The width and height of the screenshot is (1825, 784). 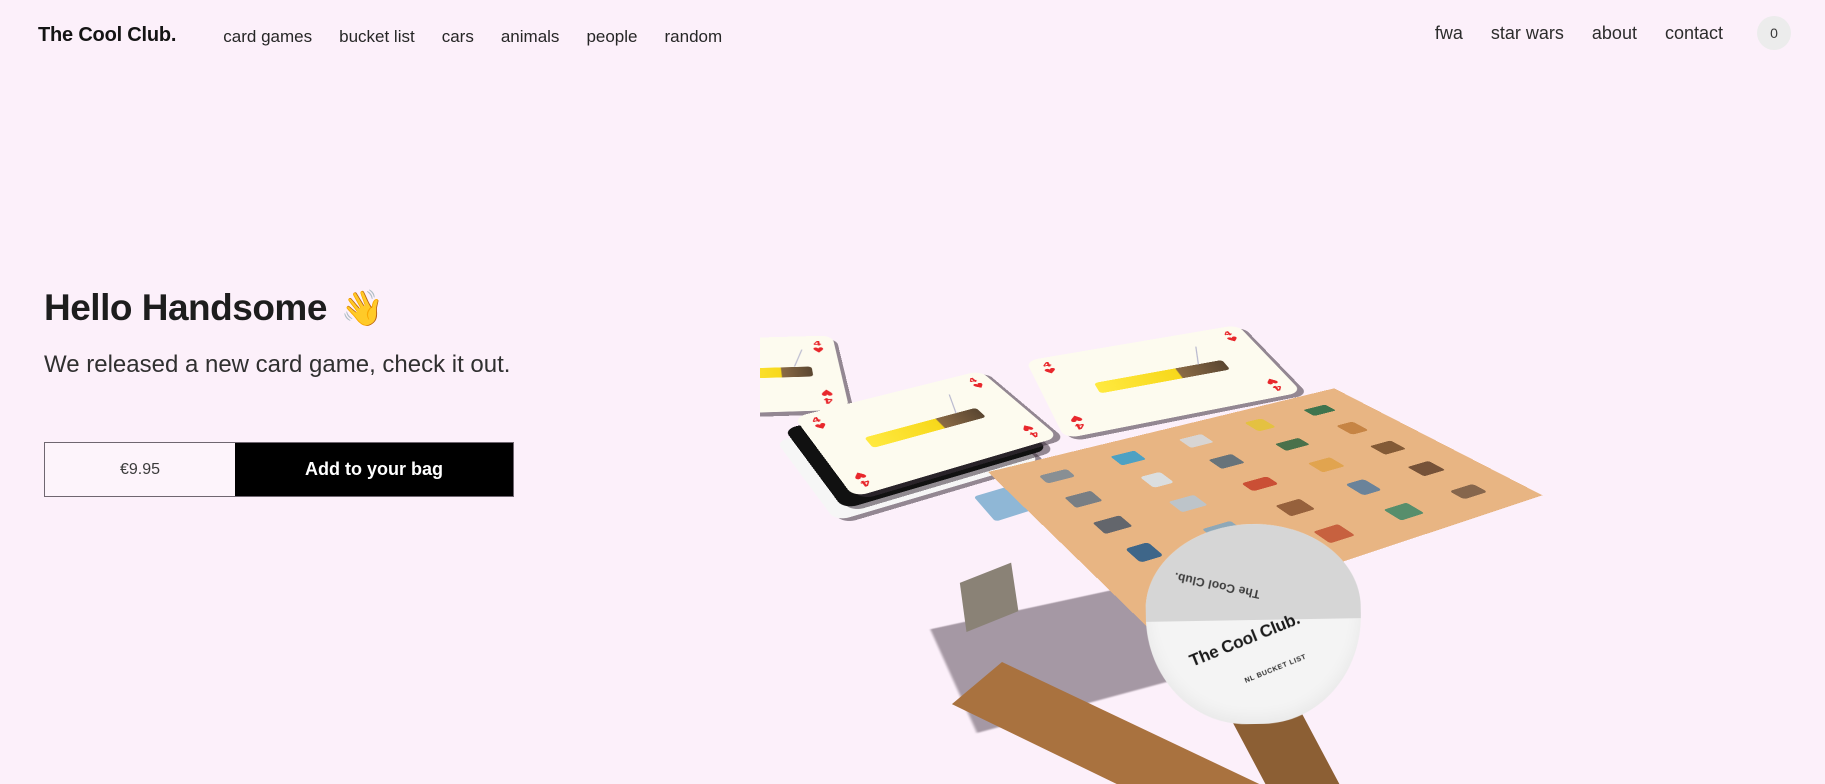 What do you see at coordinates (1527, 33) in the screenshot?
I see `nav-item-star-wars: star wars` at bounding box center [1527, 33].